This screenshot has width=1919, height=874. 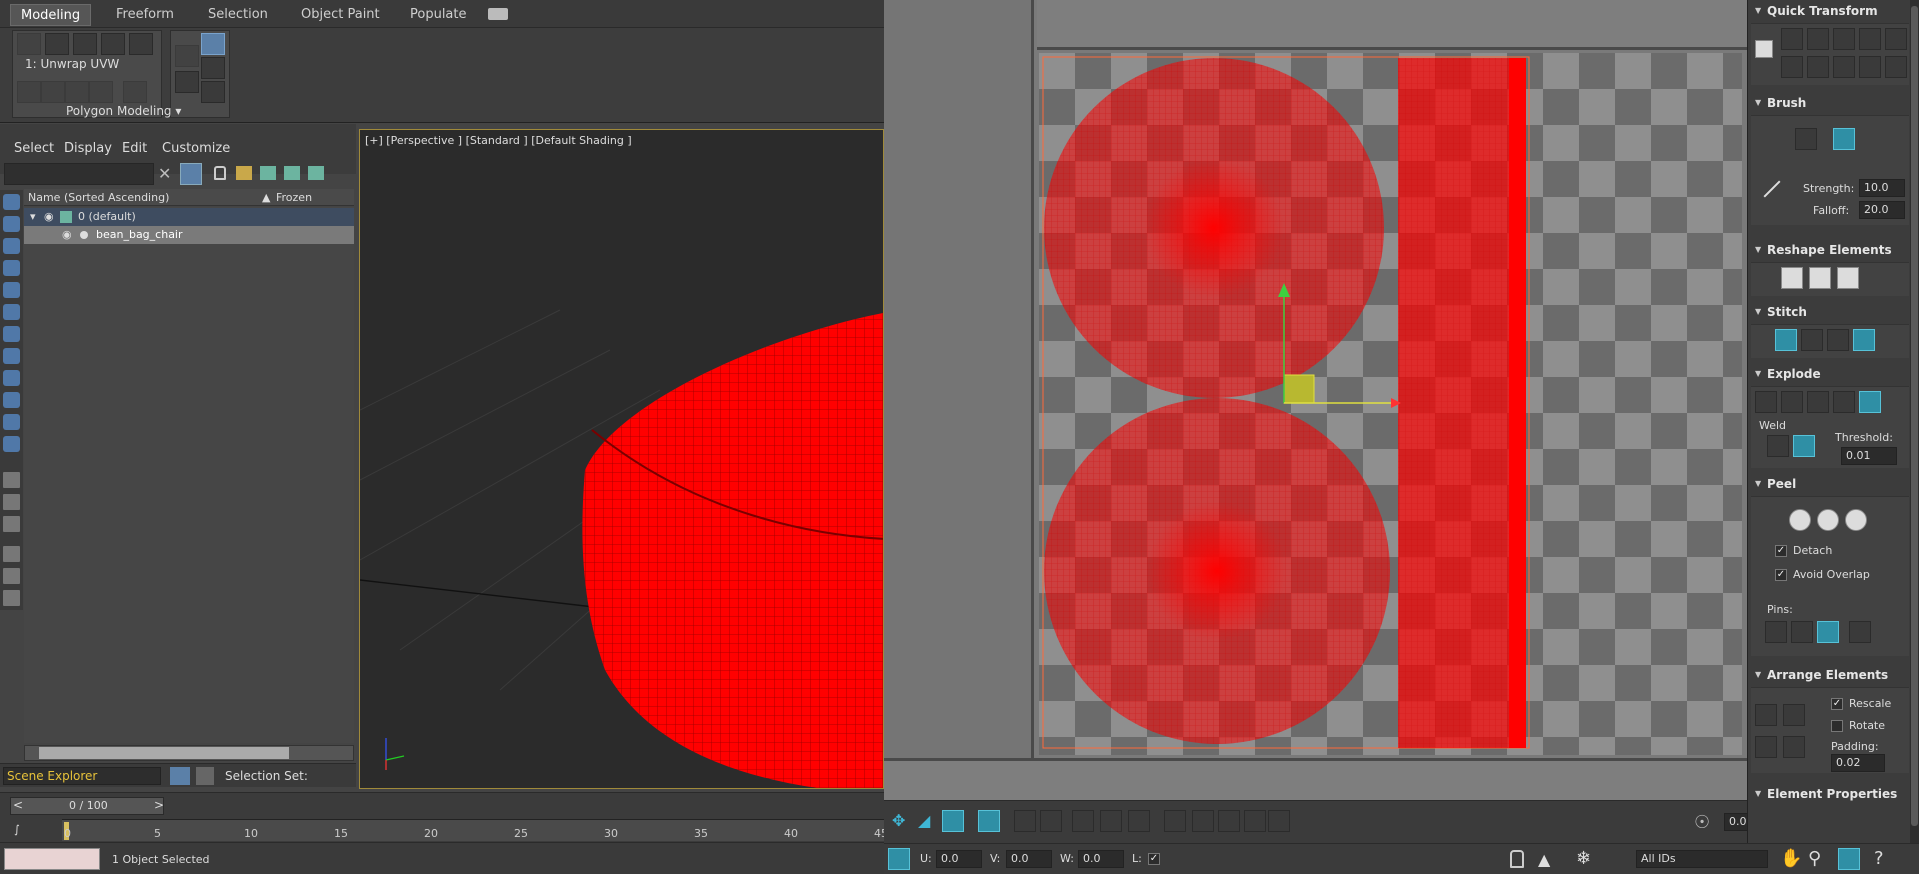 What do you see at coordinates (11, 202) in the screenshot?
I see `geometry-icon` at bounding box center [11, 202].